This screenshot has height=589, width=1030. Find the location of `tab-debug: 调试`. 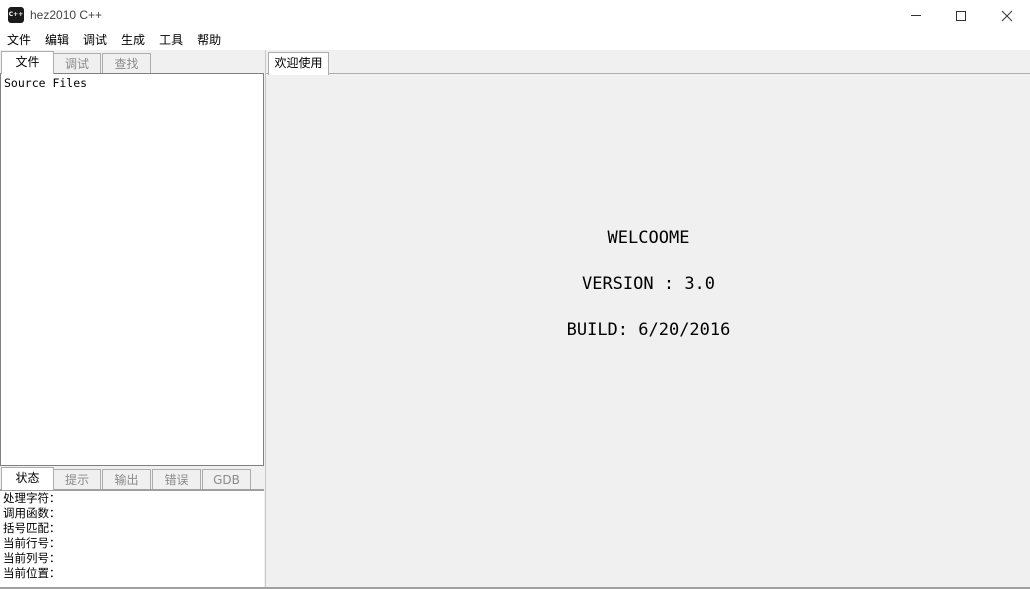

tab-debug: 调试 is located at coordinates (77, 63).